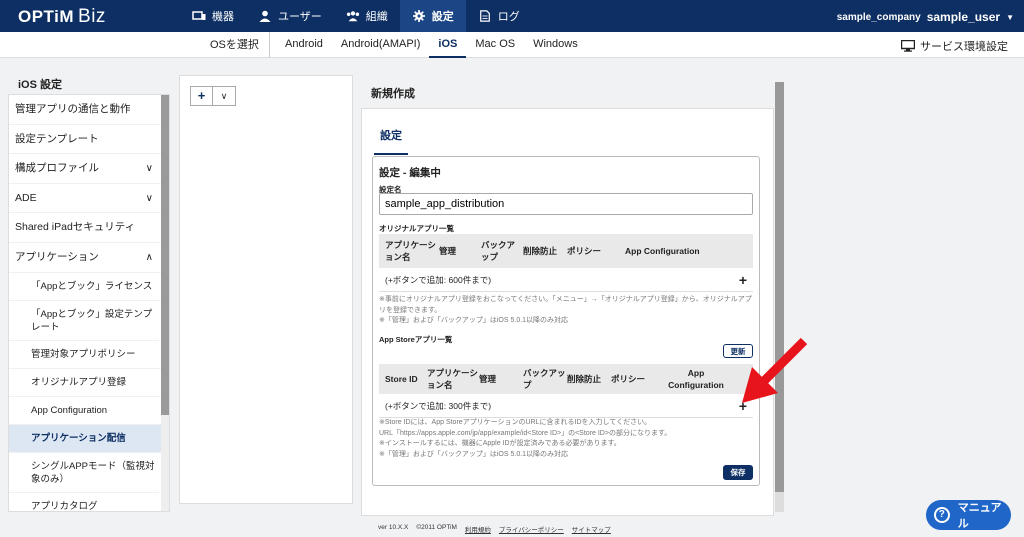 This screenshot has width=1024, height=537. Describe the element at coordinates (1010, 17) in the screenshot. I see `caret-down-icon: ▼` at that location.